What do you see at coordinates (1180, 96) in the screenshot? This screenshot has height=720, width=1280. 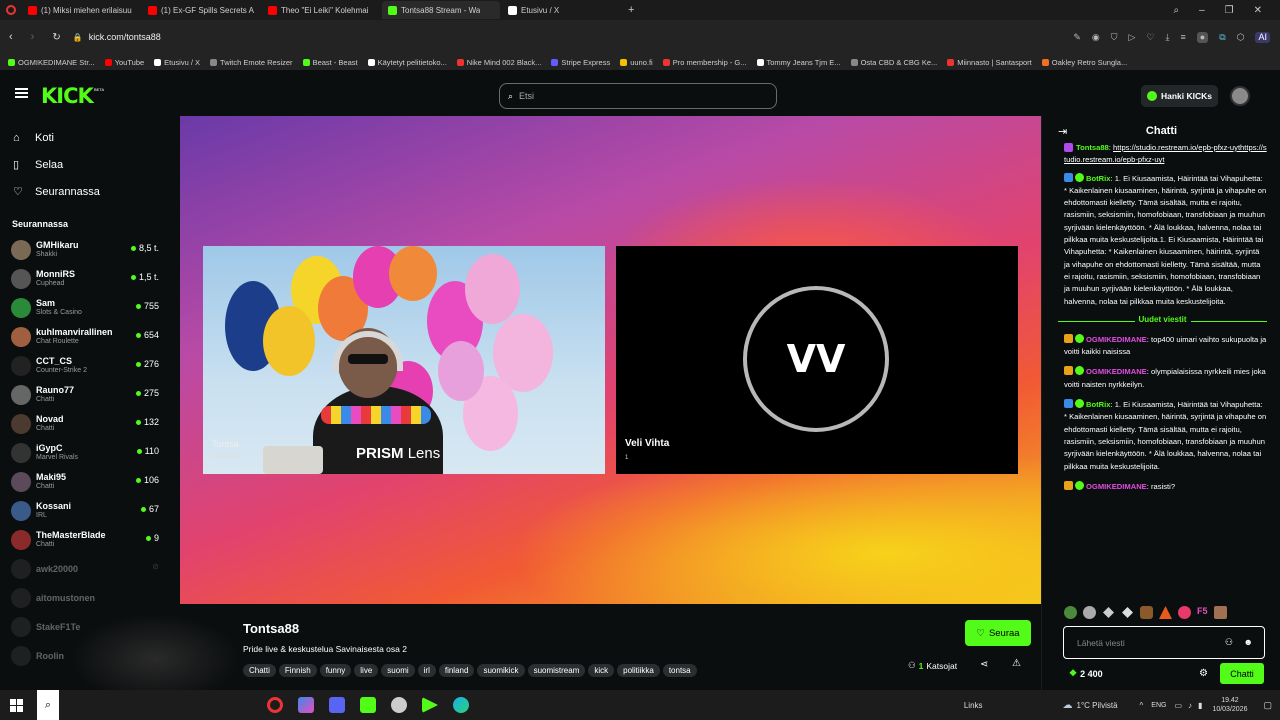 I see `get-kicks-button: Hanki KICKs` at bounding box center [1180, 96].